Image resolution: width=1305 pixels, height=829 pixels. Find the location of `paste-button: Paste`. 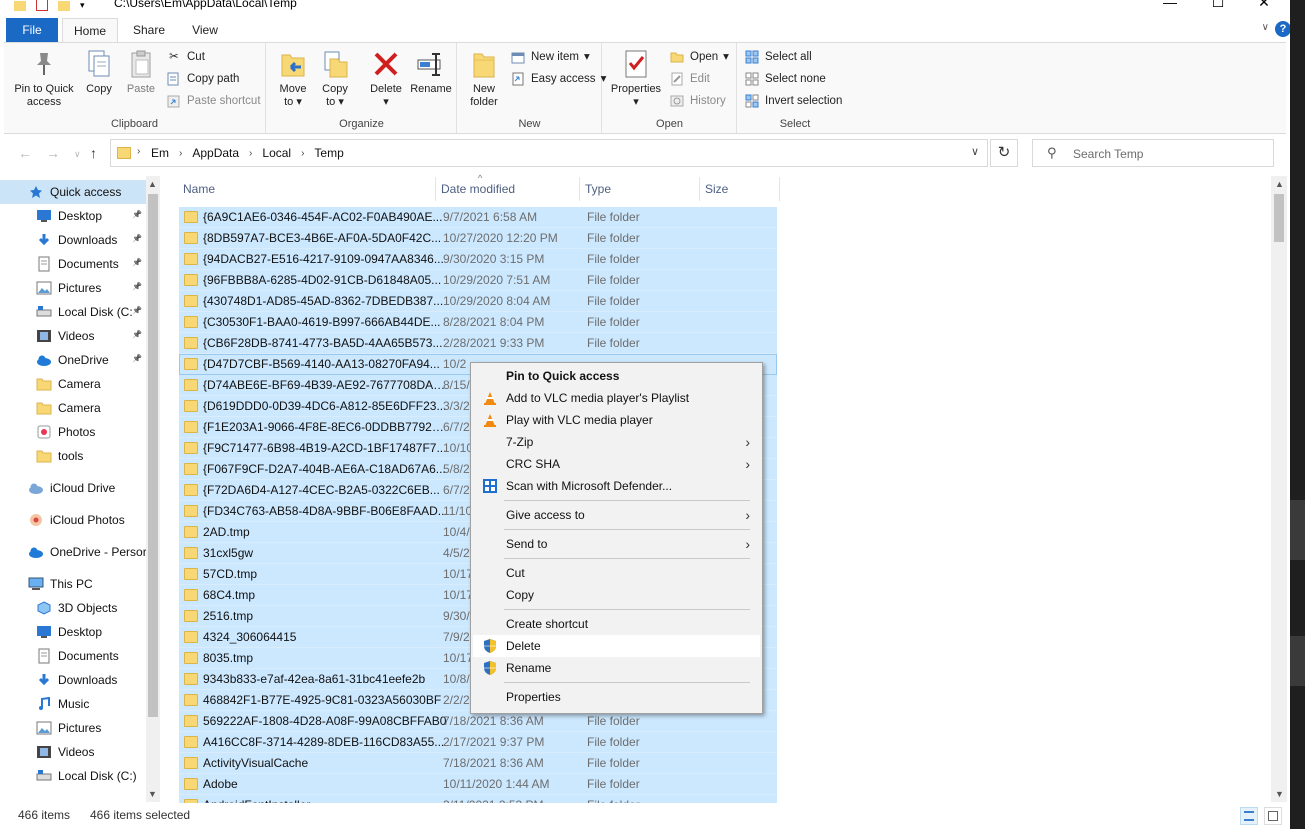

paste-button: Paste is located at coordinates (141, 71).